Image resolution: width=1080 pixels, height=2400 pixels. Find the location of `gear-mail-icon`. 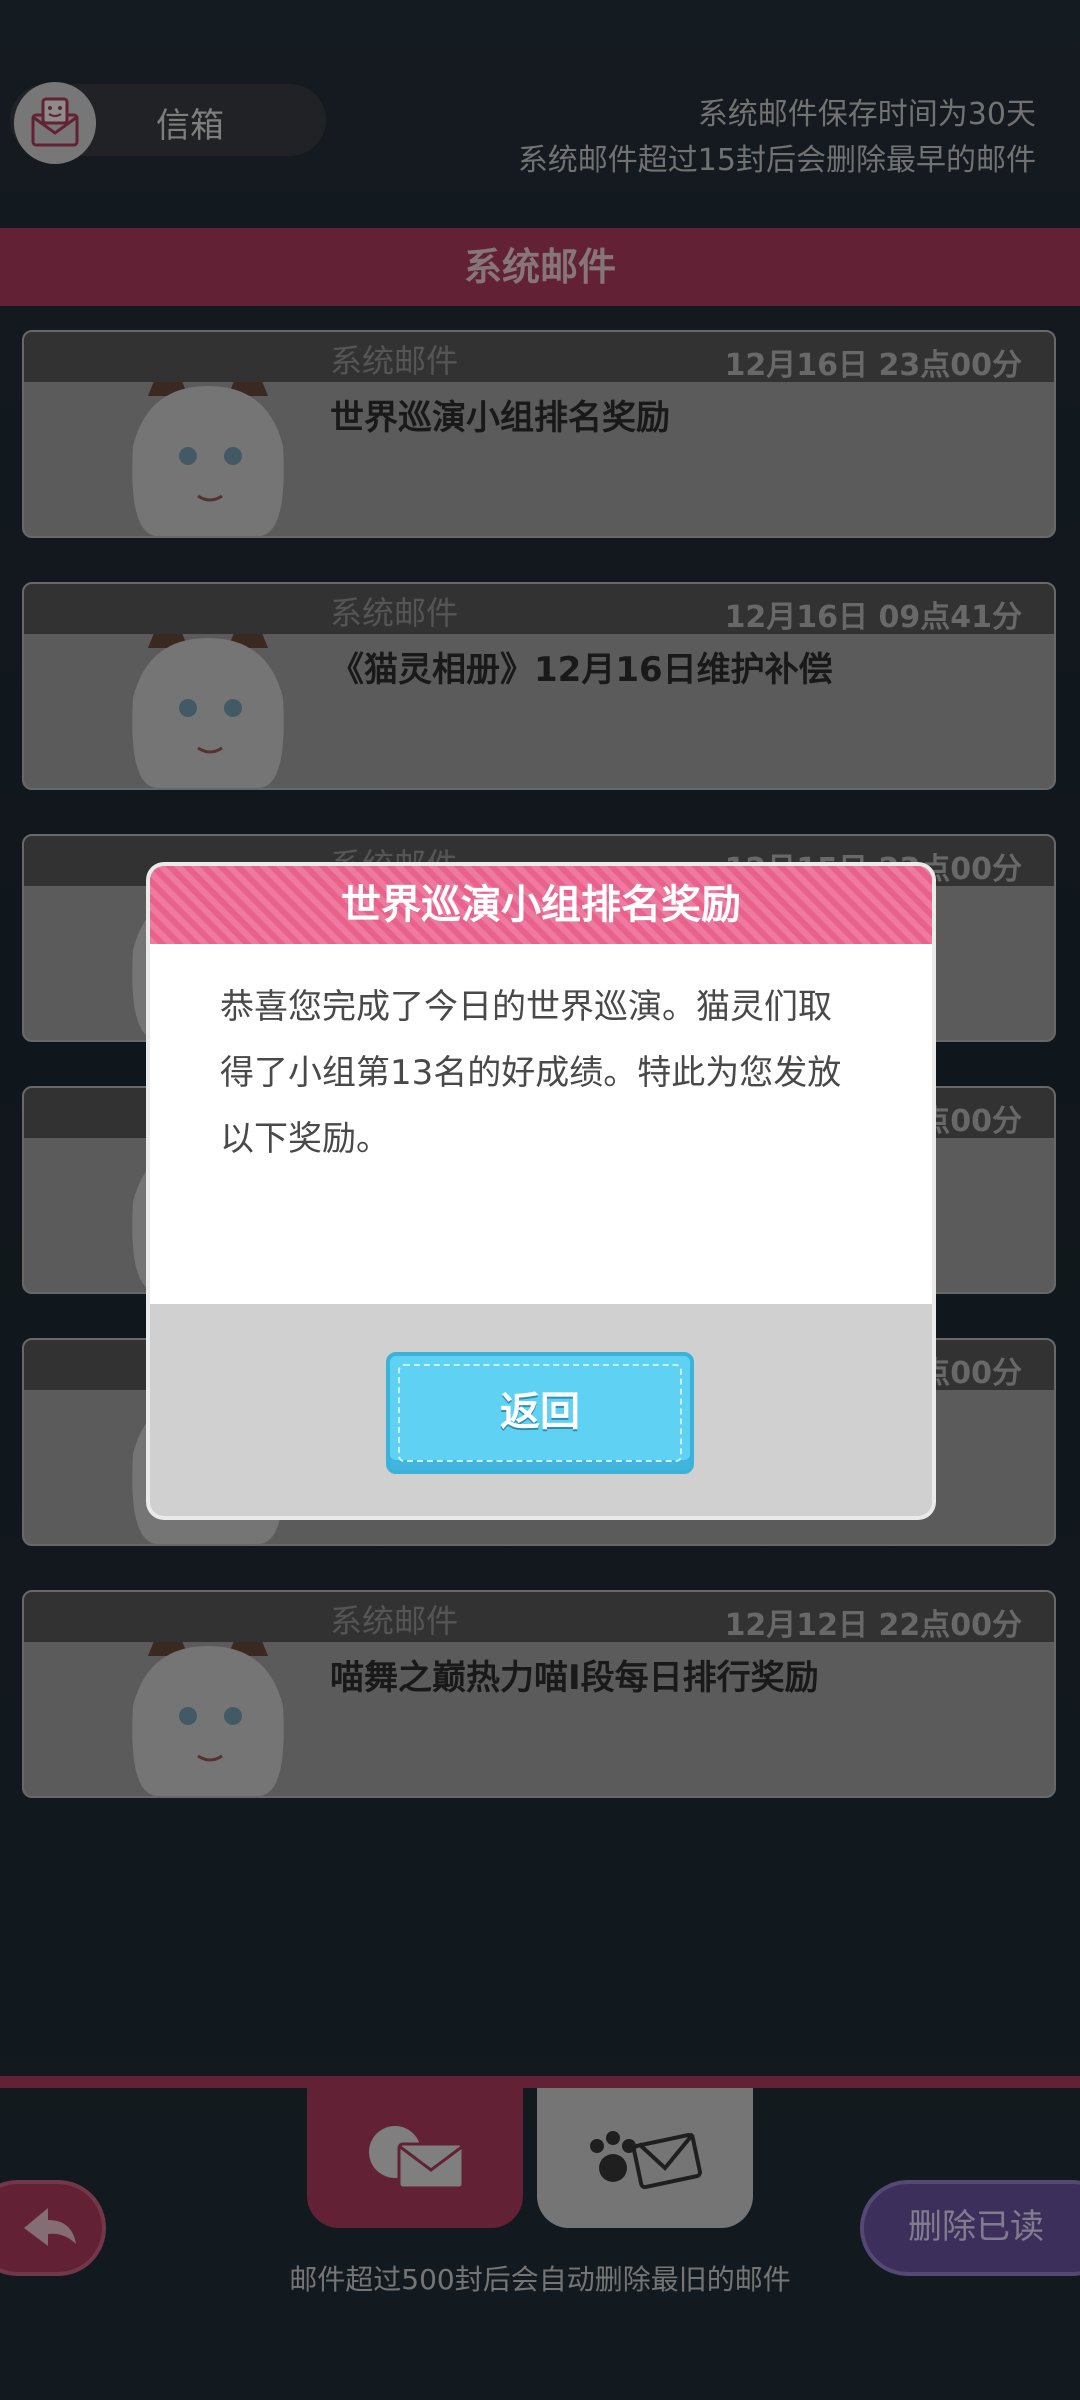

gear-mail-icon is located at coordinates (417, 2158).